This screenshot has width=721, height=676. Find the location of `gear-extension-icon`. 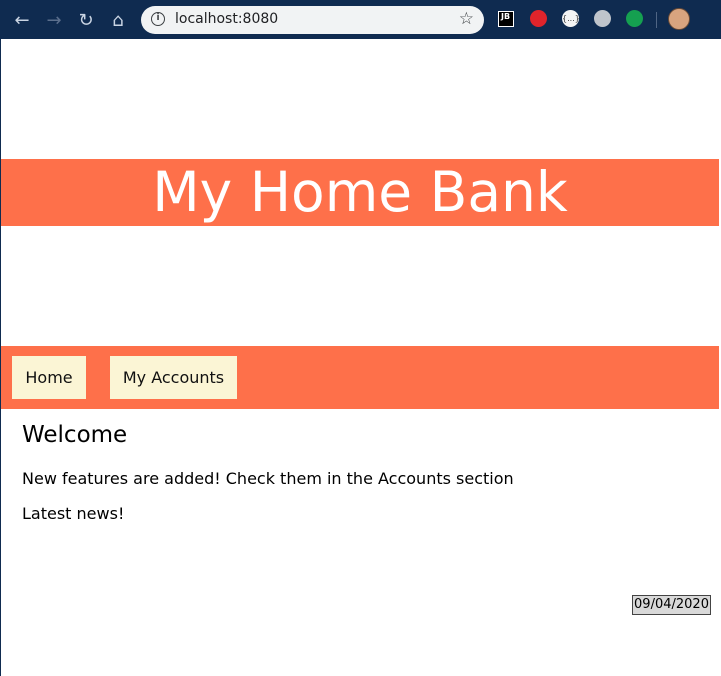

gear-extension-icon is located at coordinates (602, 18).